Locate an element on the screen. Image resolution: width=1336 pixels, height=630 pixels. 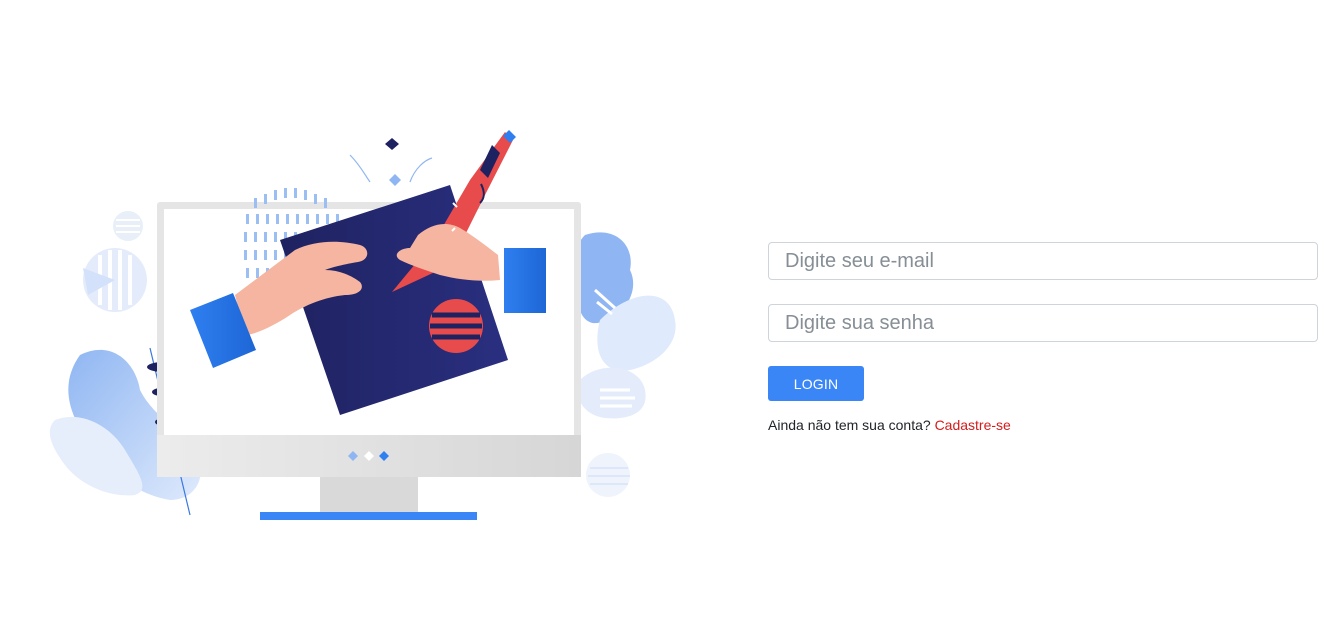
signup-prompt-text: Ainda não tem sua conta? is located at coordinates (849, 425).